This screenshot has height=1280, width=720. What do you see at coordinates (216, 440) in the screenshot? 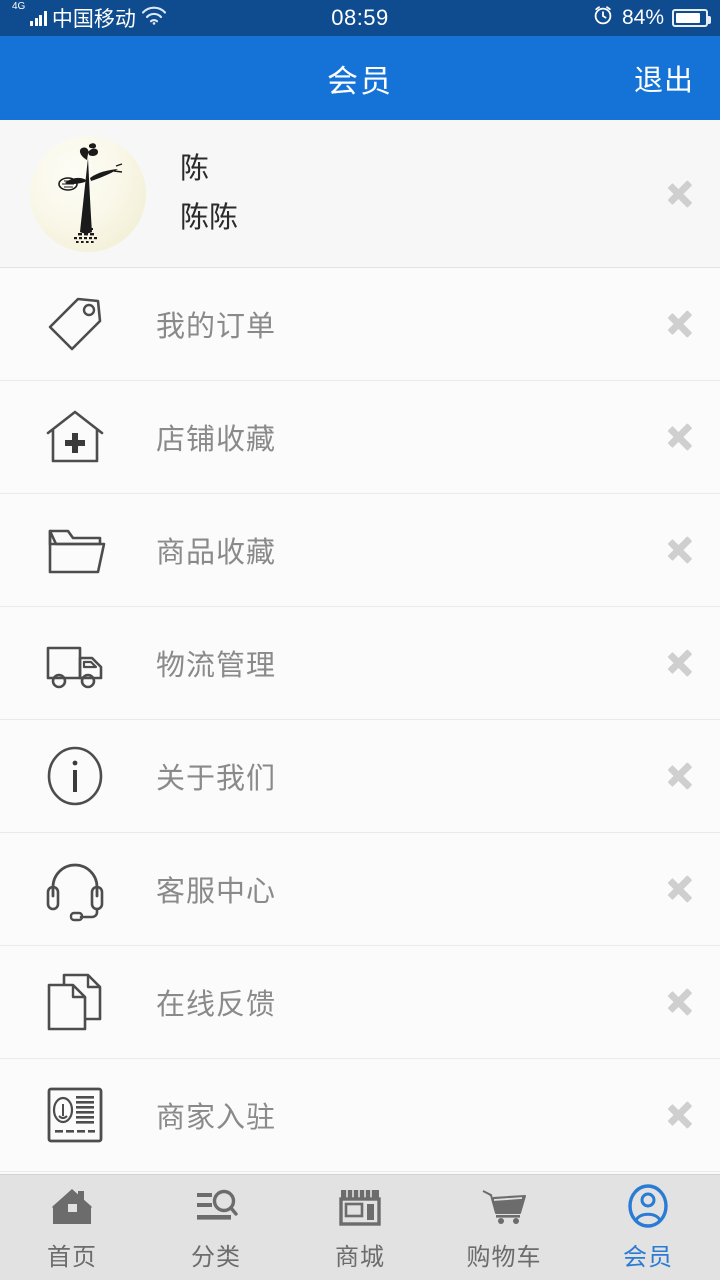
I see `menu-item-label: 店铺收藏` at bounding box center [216, 440].